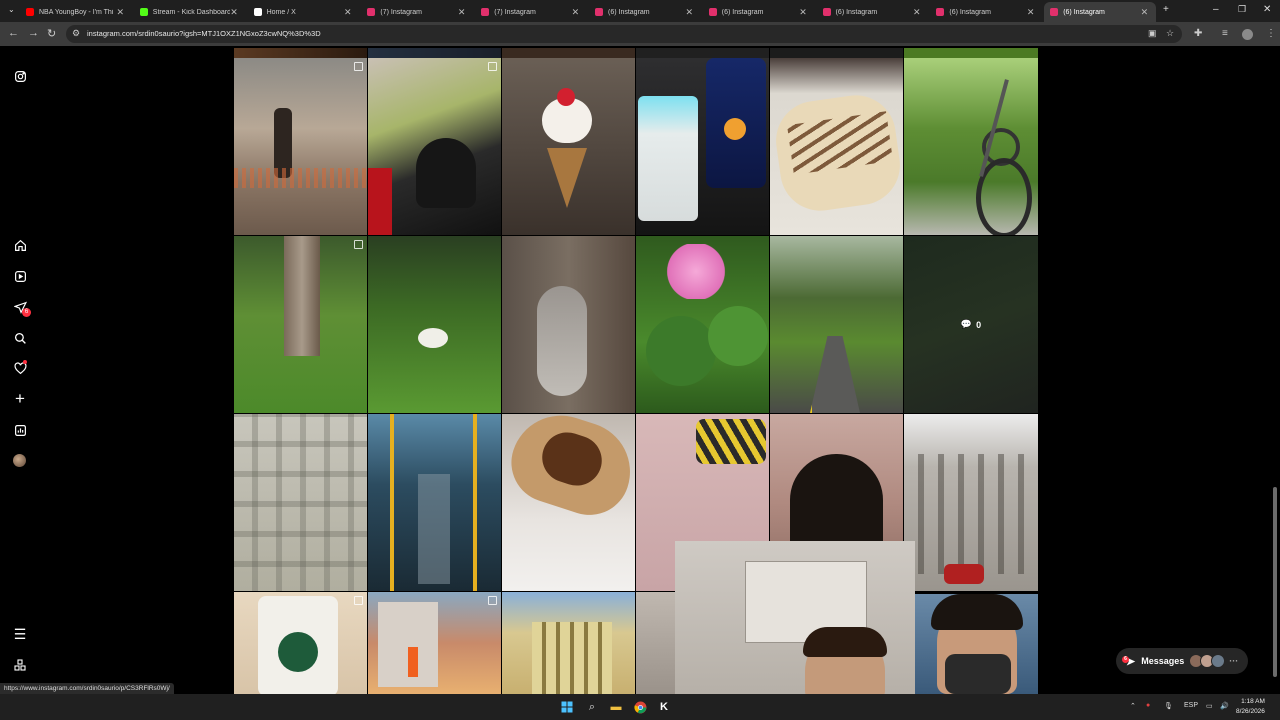 This screenshot has height=720, width=1280. I want to click on messages-button: ➤ 6 Messages ···, so click(1182, 661).